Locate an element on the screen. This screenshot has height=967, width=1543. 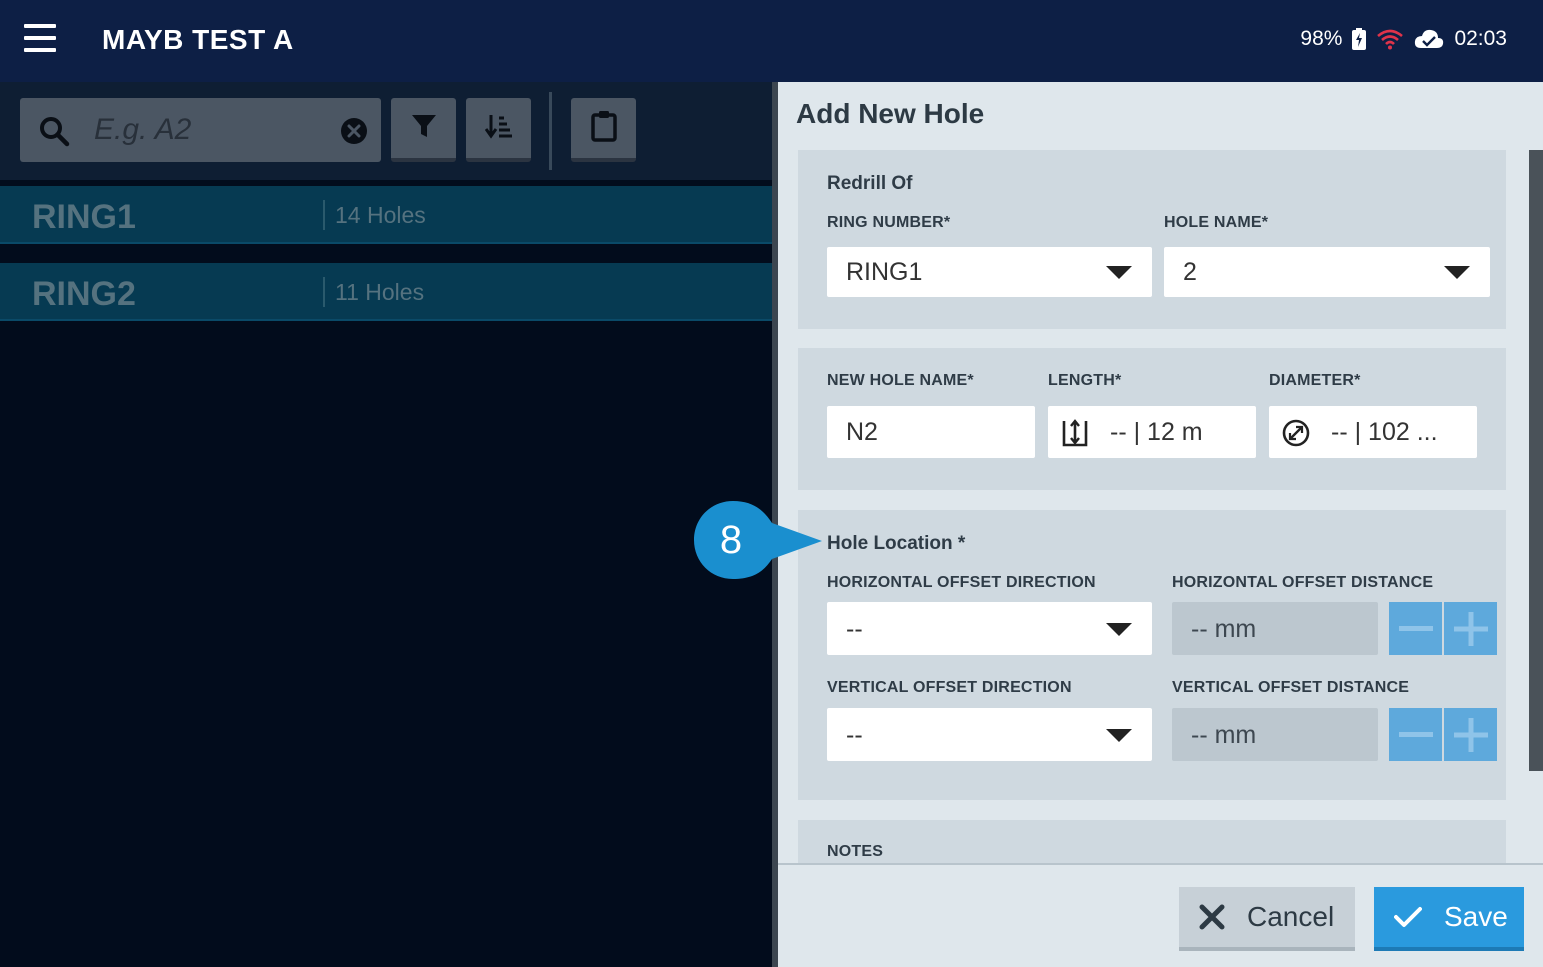
clear-search-icon is located at coordinates (354, 133).